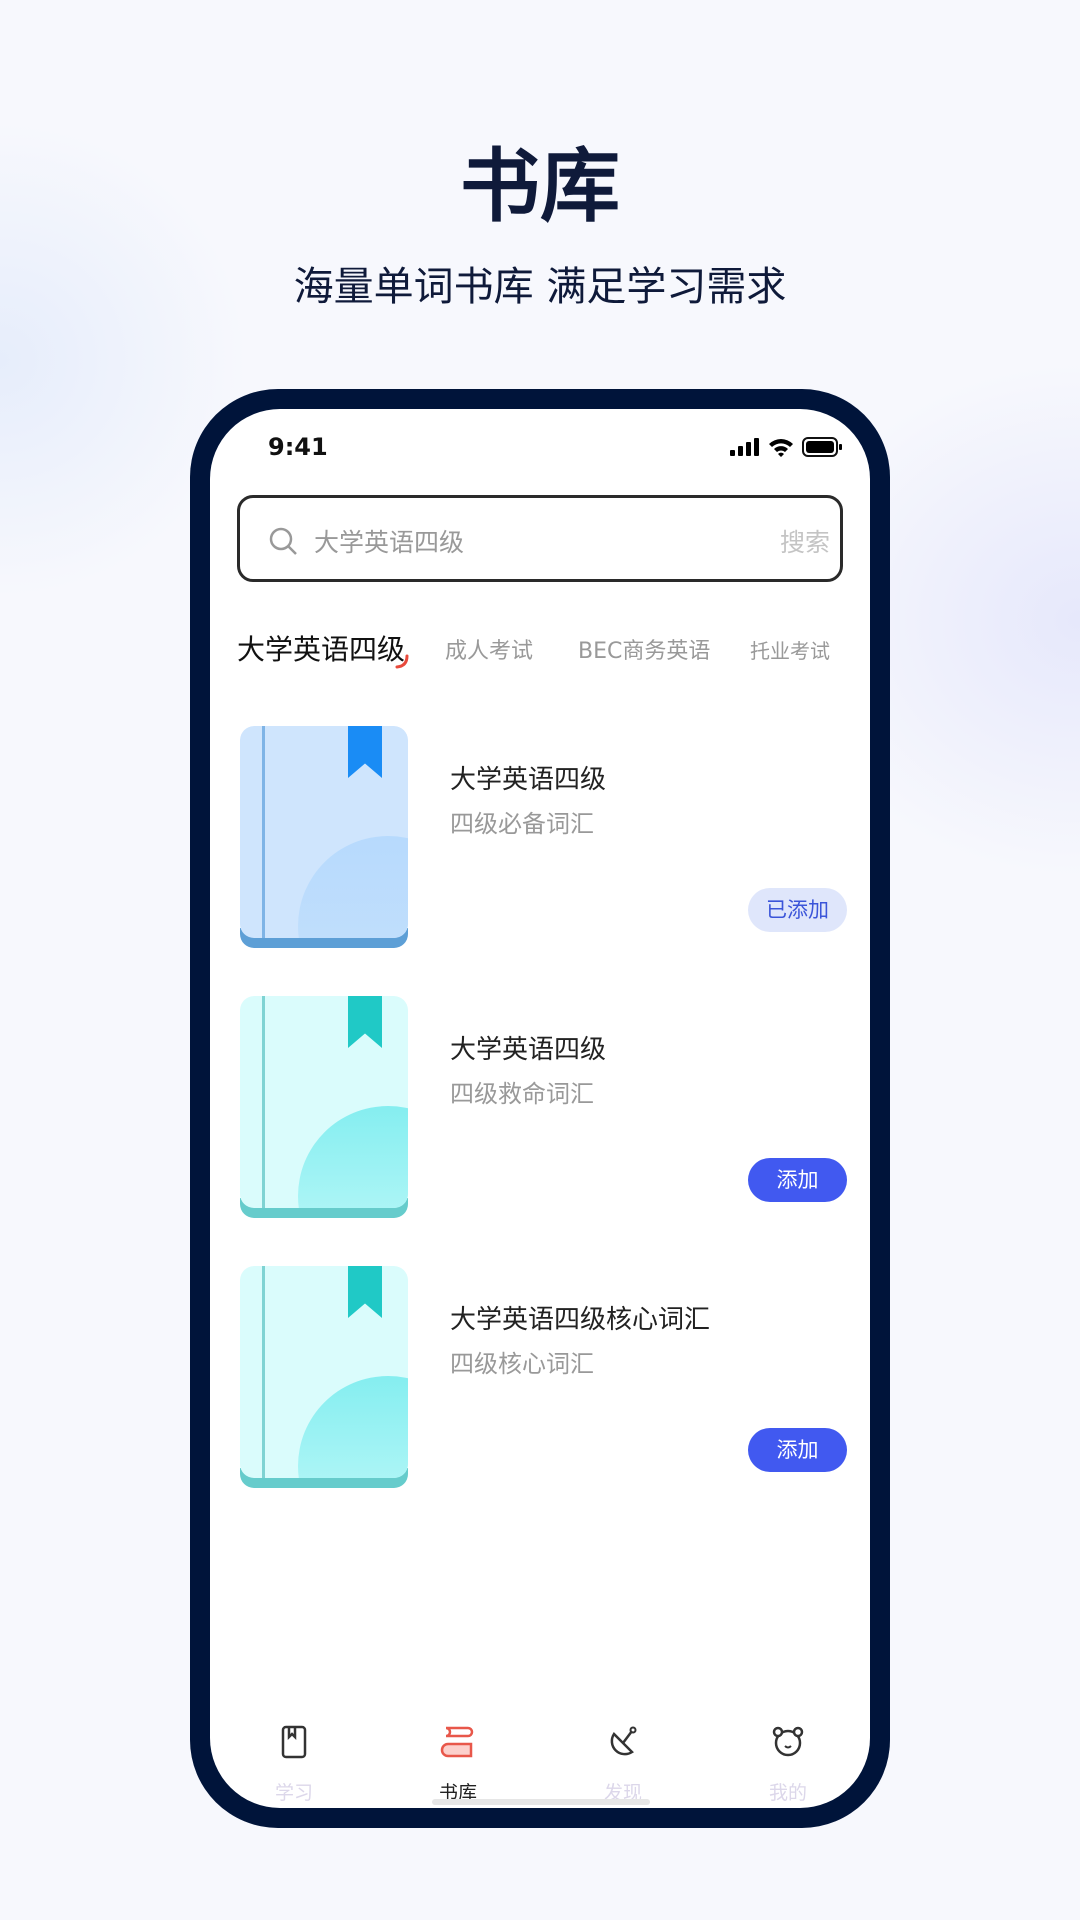  Describe the element at coordinates (797, 910) in the screenshot. I see `added-button: 已添加` at that location.